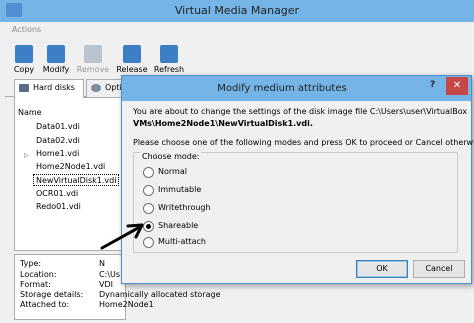 The width and height of the screenshot is (474, 323). I want to click on expand-arrow-icon: ▷, so click(26, 155).